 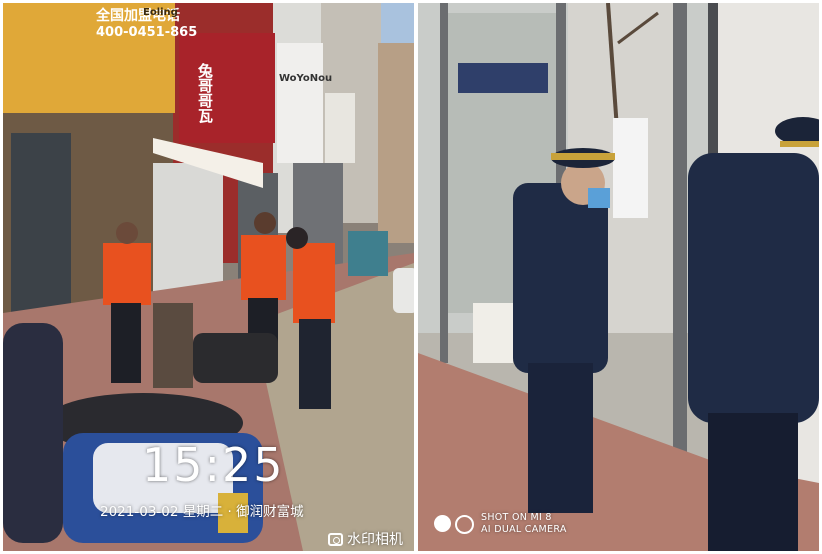 What do you see at coordinates (375, 540) in the screenshot?
I see `camera-app-label: 水印相机` at bounding box center [375, 540].